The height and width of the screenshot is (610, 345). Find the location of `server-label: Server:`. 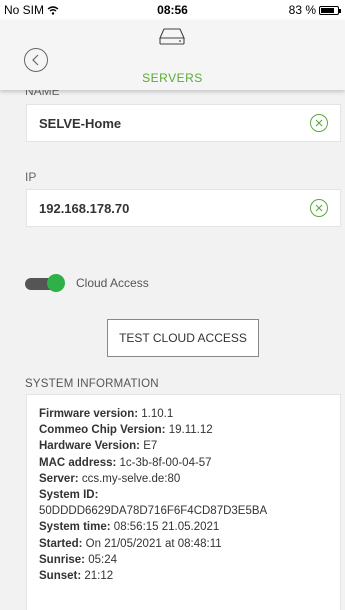

server-label: Server: is located at coordinates (59, 478).